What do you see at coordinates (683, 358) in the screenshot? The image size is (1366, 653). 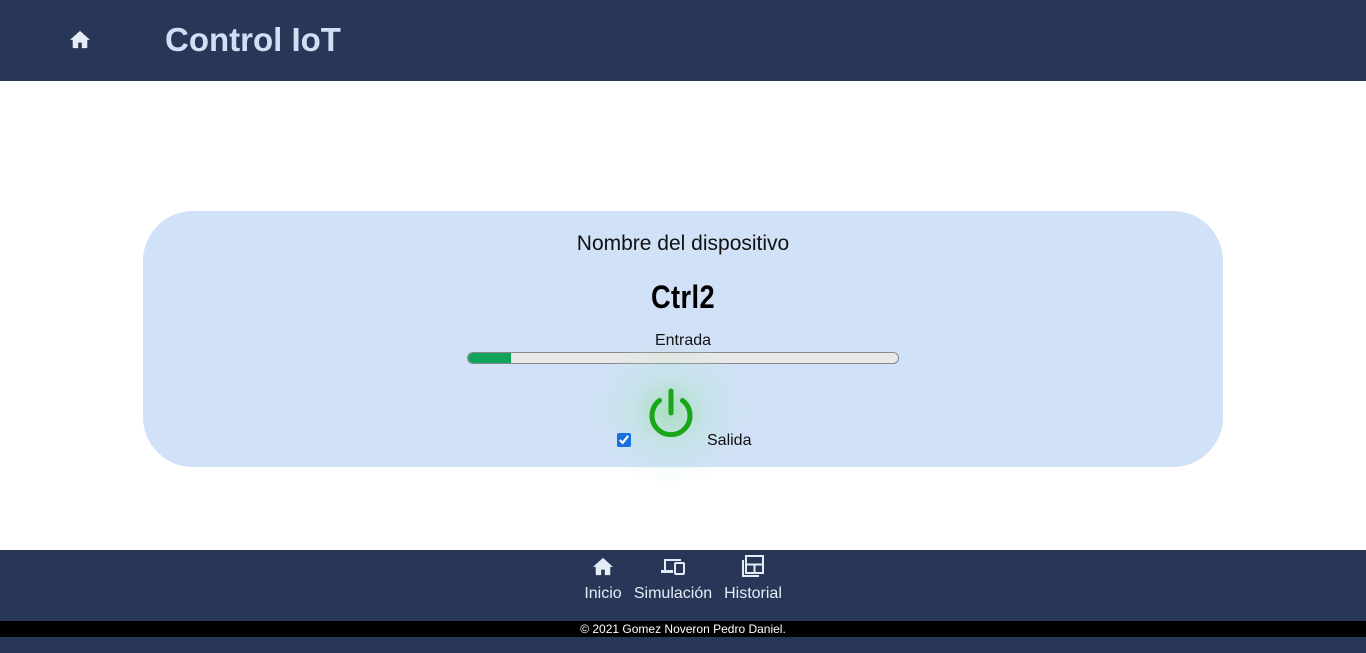 I see `input-level-bar` at bounding box center [683, 358].